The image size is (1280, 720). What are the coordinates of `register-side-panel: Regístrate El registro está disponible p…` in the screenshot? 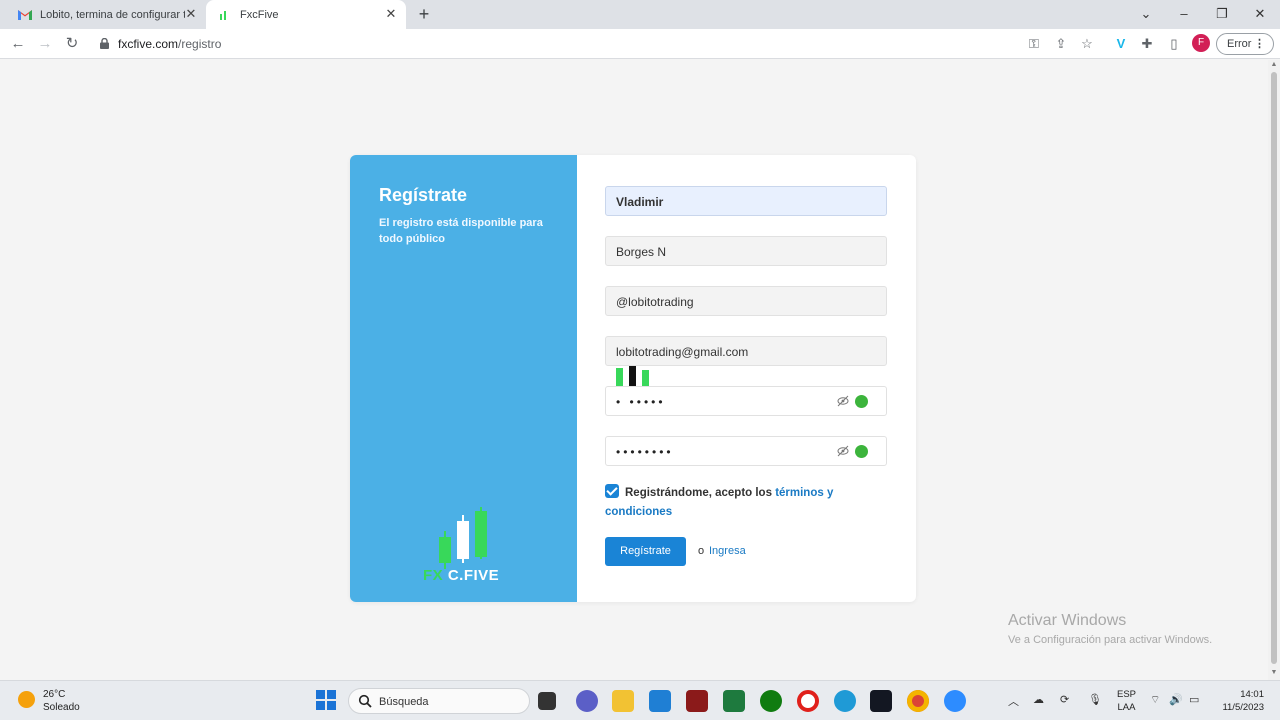 It's located at (463, 378).